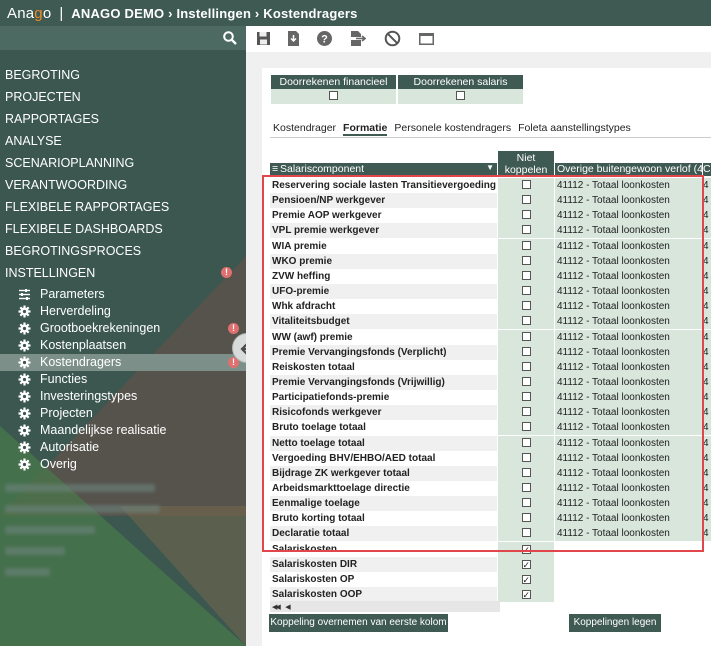 This screenshot has width=711, height=646. What do you see at coordinates (84, 229) in the screenshot?
I see `sidebar-item-label: FLEXIBELE DASHBOARDS` at bounding box center [84, 229].